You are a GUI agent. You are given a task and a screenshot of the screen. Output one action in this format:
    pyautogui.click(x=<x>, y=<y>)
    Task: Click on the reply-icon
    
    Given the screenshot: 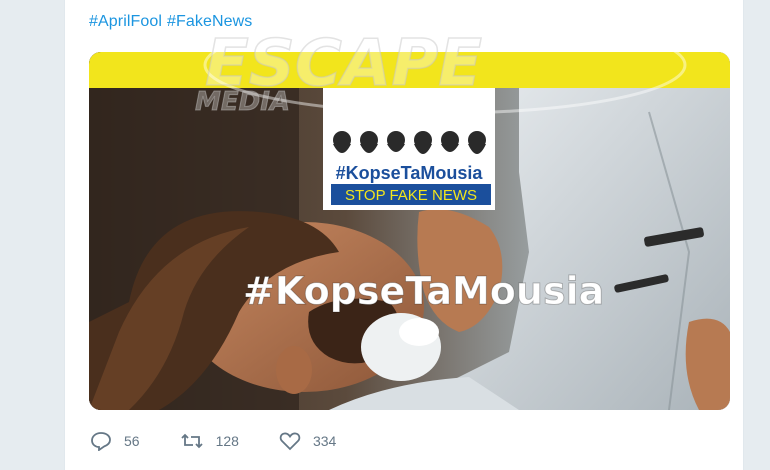 What is the action you would take?
    pyautogui.click(x=101, y=441)
    